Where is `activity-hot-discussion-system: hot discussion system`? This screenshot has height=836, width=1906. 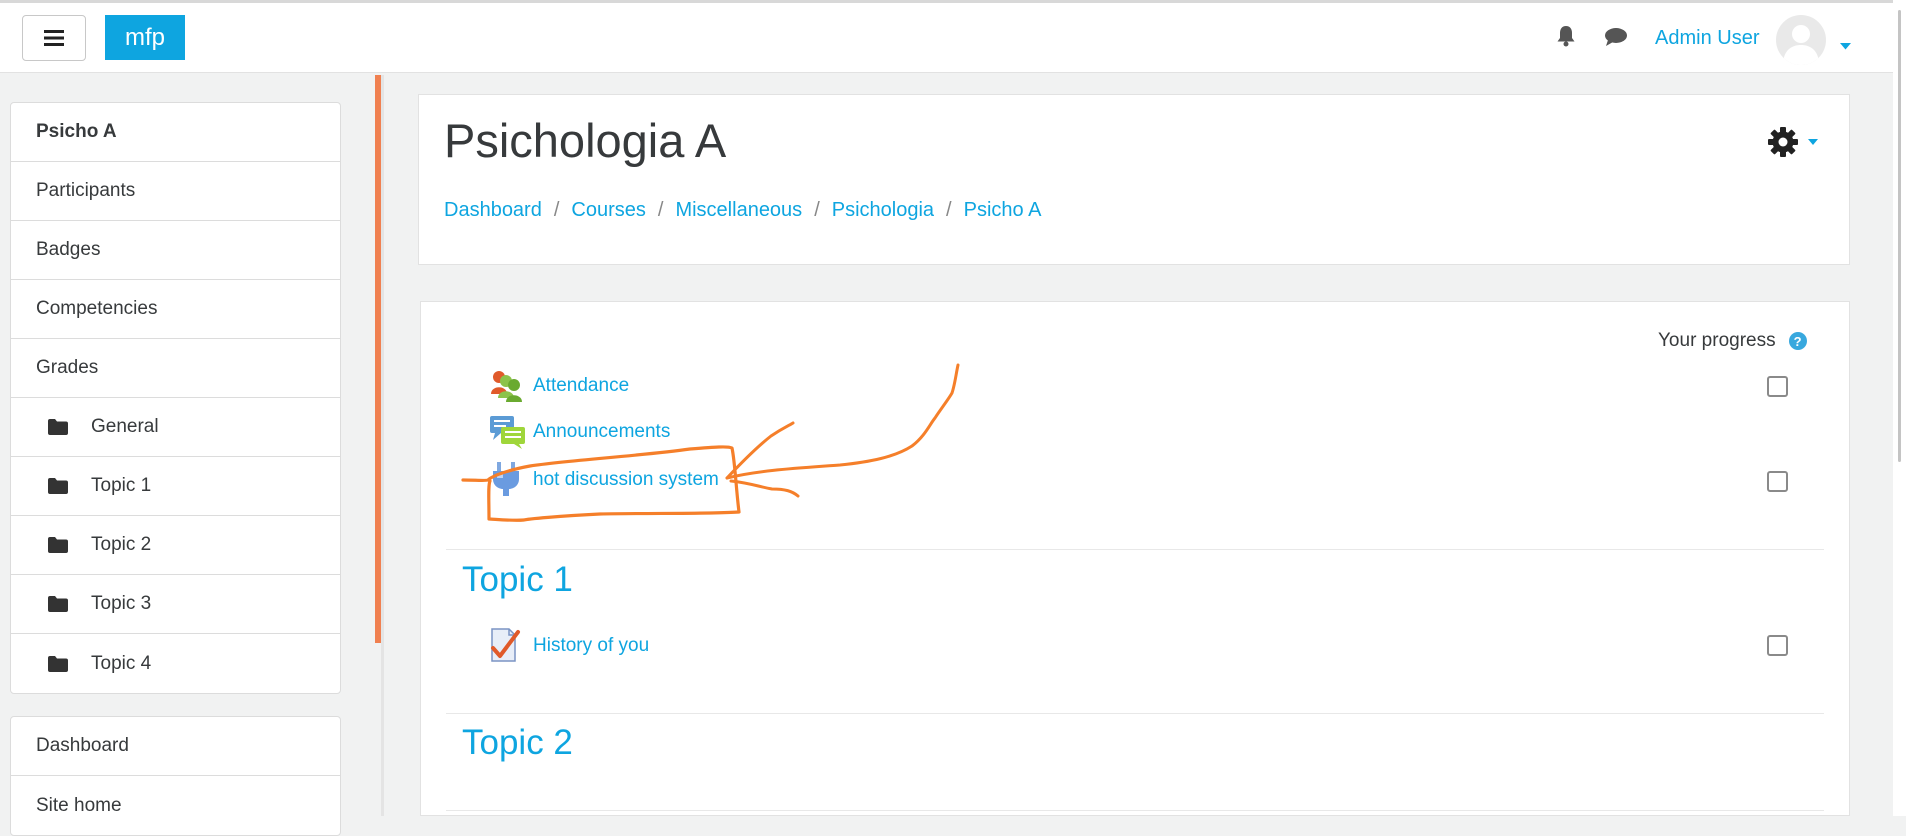 activity-hot-discussion-system: hot discussion system is located at coordinates (604, 480).